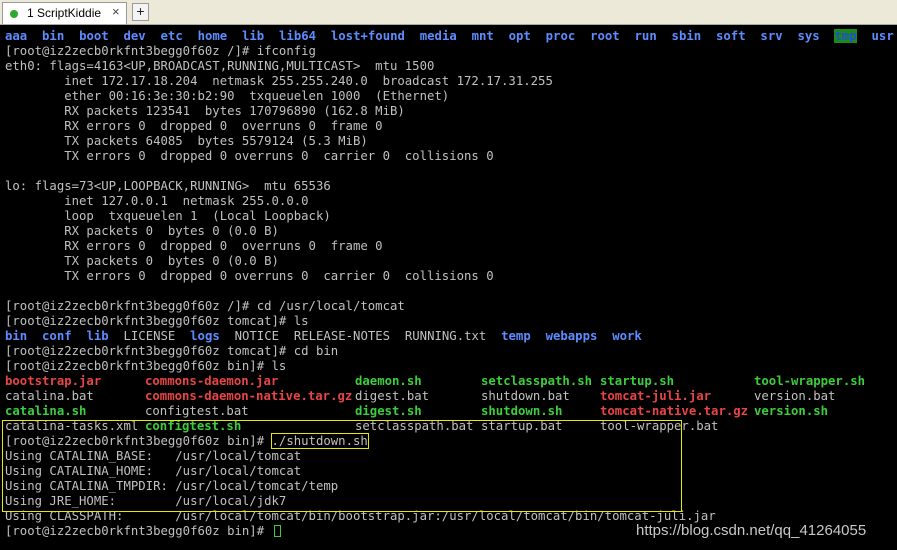 Image resolution: width=897 pixels, height=550 pixels. Describe the element at coordinates (795, 396) in the screenshot. I see `file-entry: version.bat` at that location.